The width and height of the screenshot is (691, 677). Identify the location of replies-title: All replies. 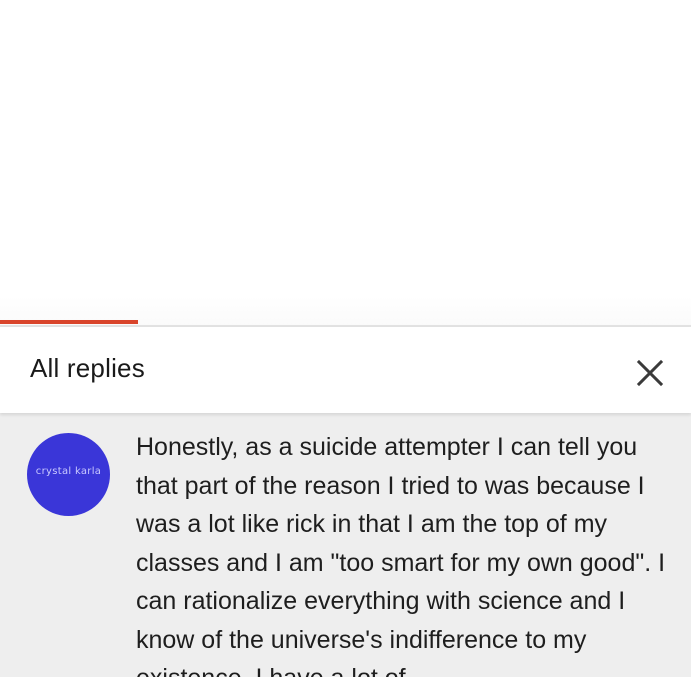
(87, 368).